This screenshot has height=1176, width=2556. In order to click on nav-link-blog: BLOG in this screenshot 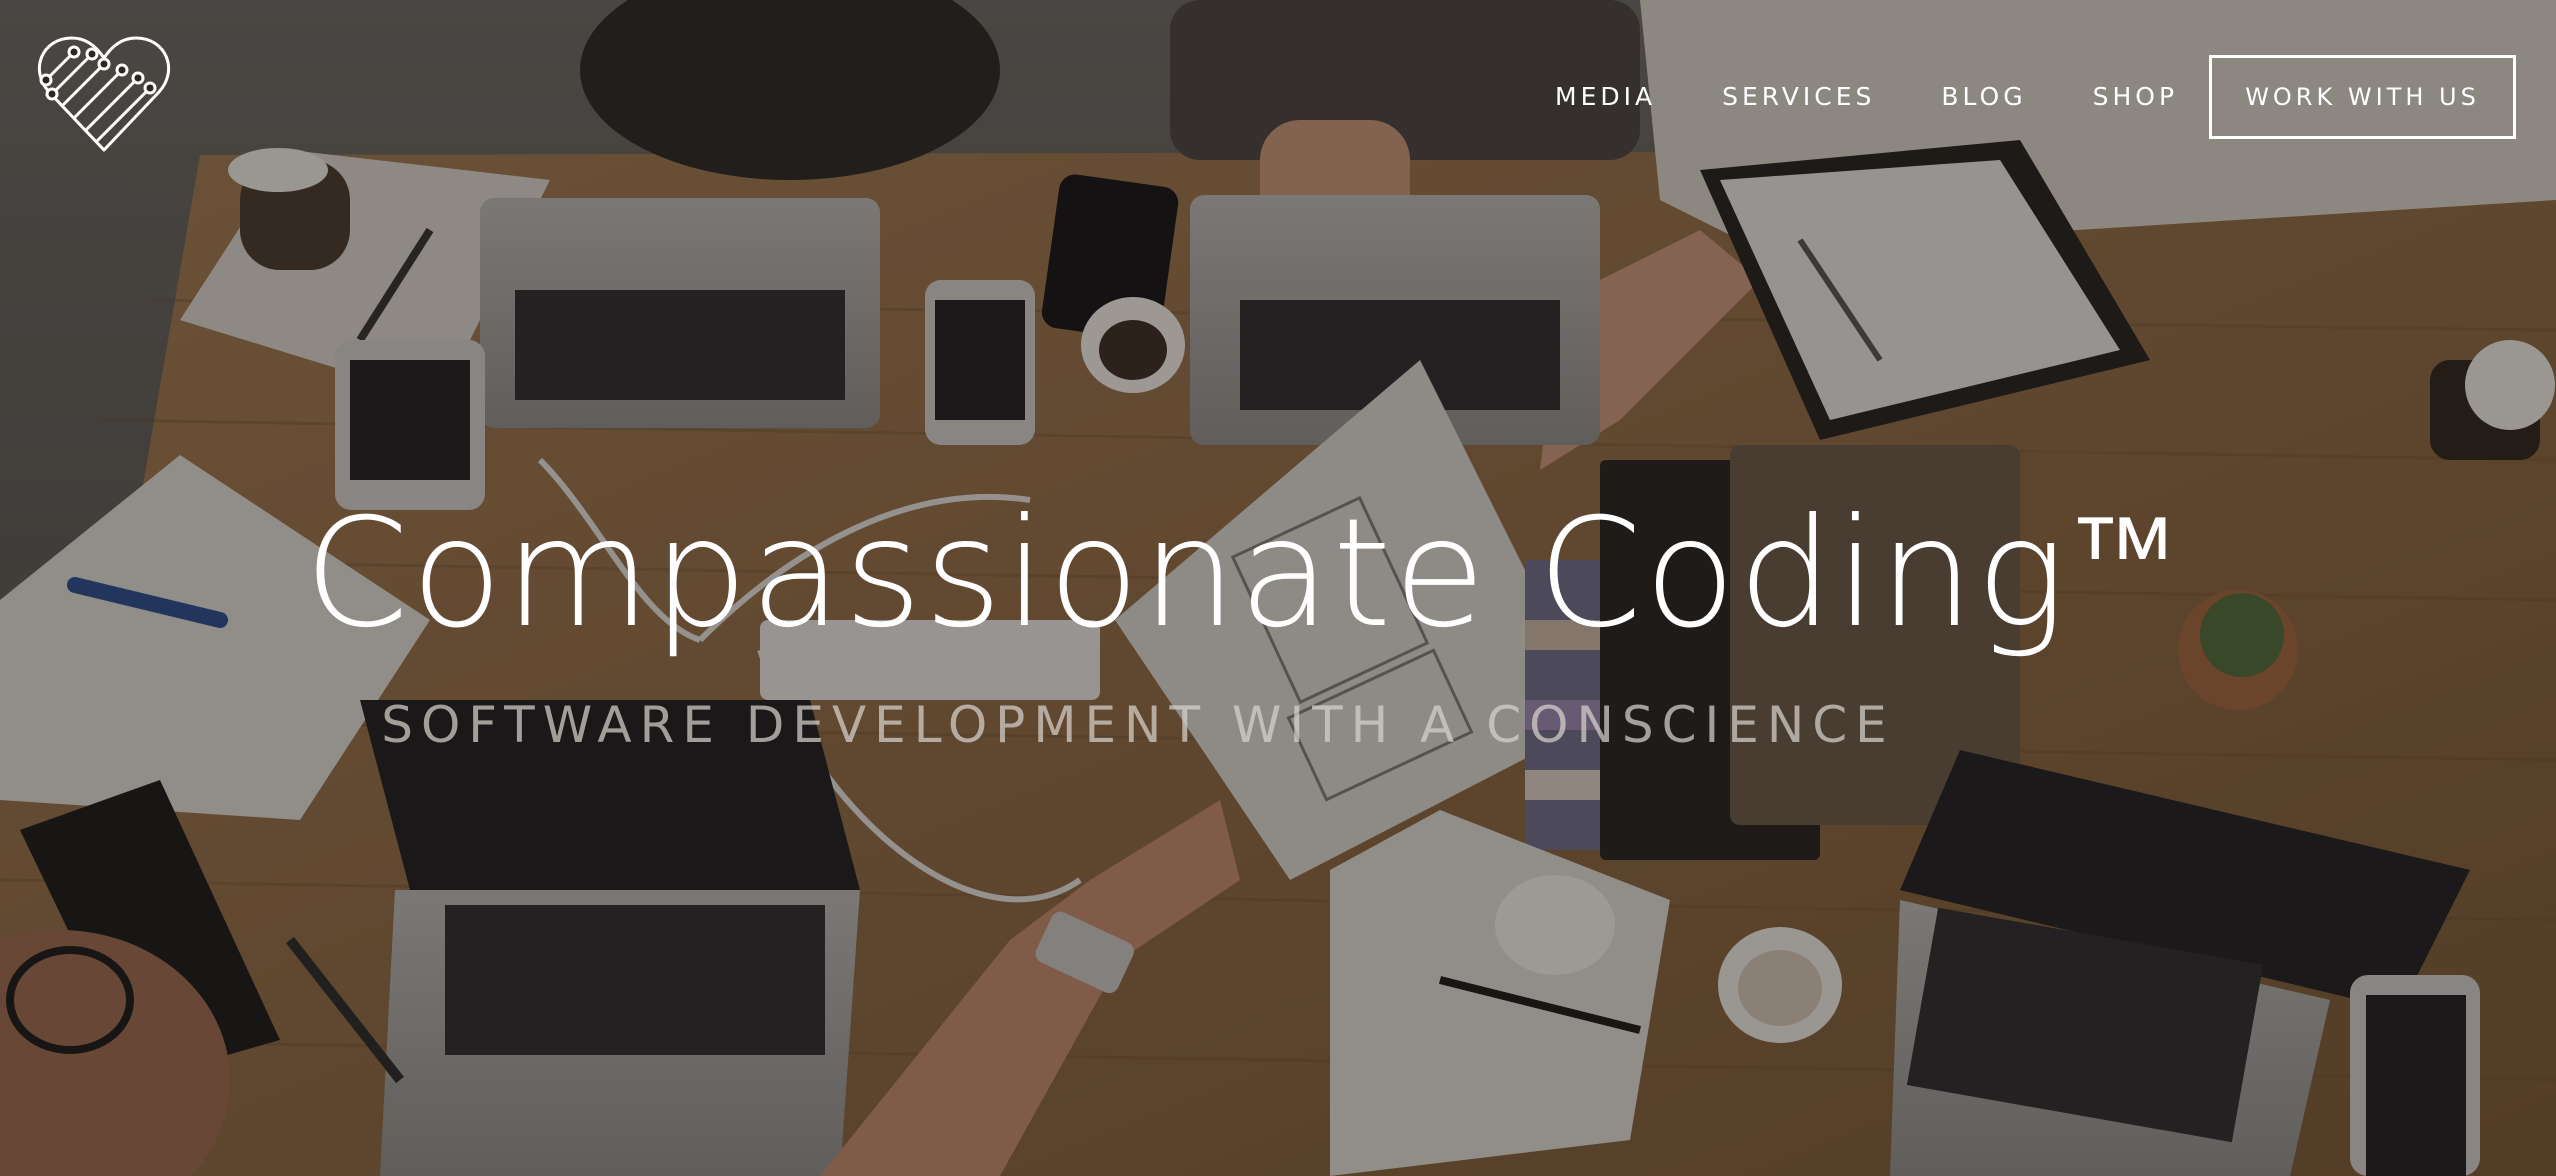, I will do `click(1983, 97)`.